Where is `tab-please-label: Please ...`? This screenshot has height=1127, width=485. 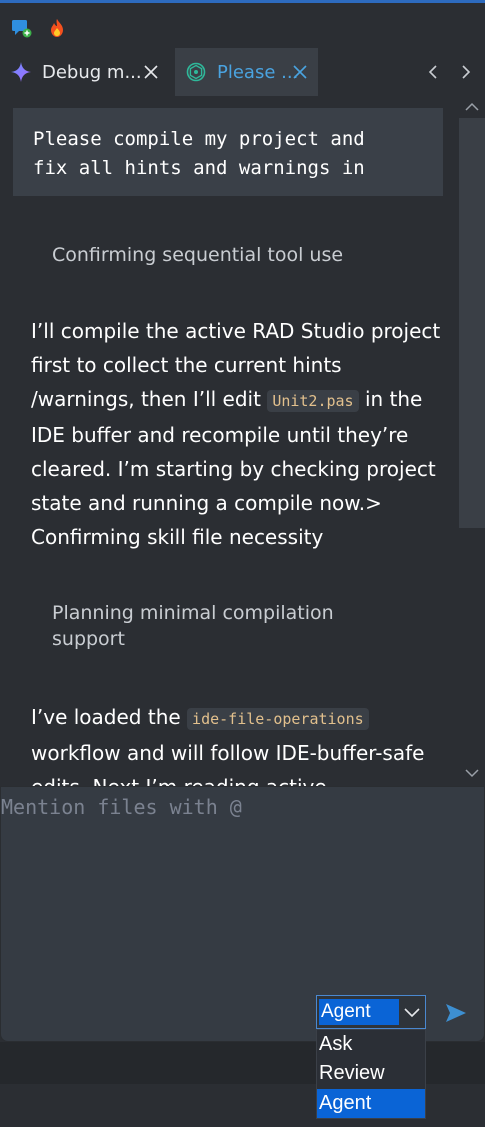
tab-please-label: Please ... is located at coordinates (258, 72).